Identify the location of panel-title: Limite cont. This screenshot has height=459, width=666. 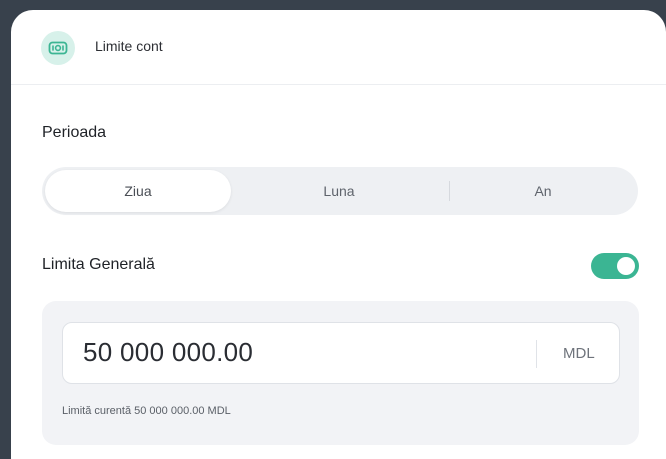
(129, 46).